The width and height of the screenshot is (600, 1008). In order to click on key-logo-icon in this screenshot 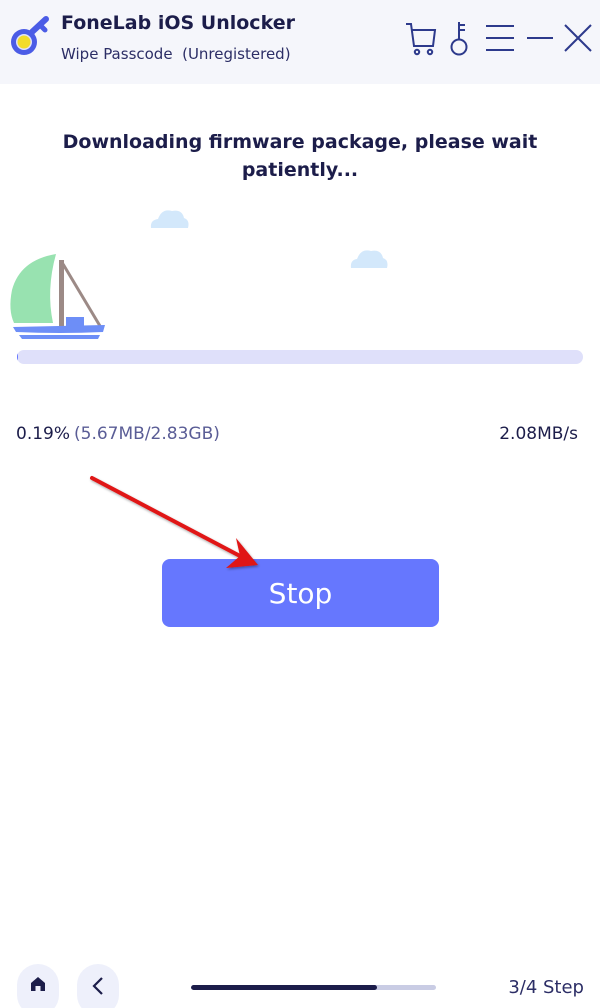, I will do `click(29, 37)`.